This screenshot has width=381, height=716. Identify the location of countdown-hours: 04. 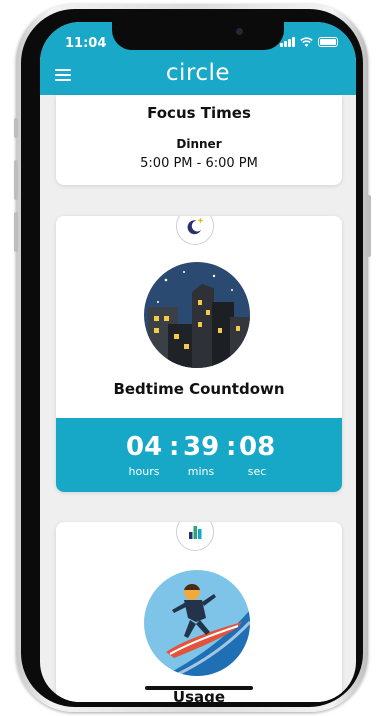
(144, 447).